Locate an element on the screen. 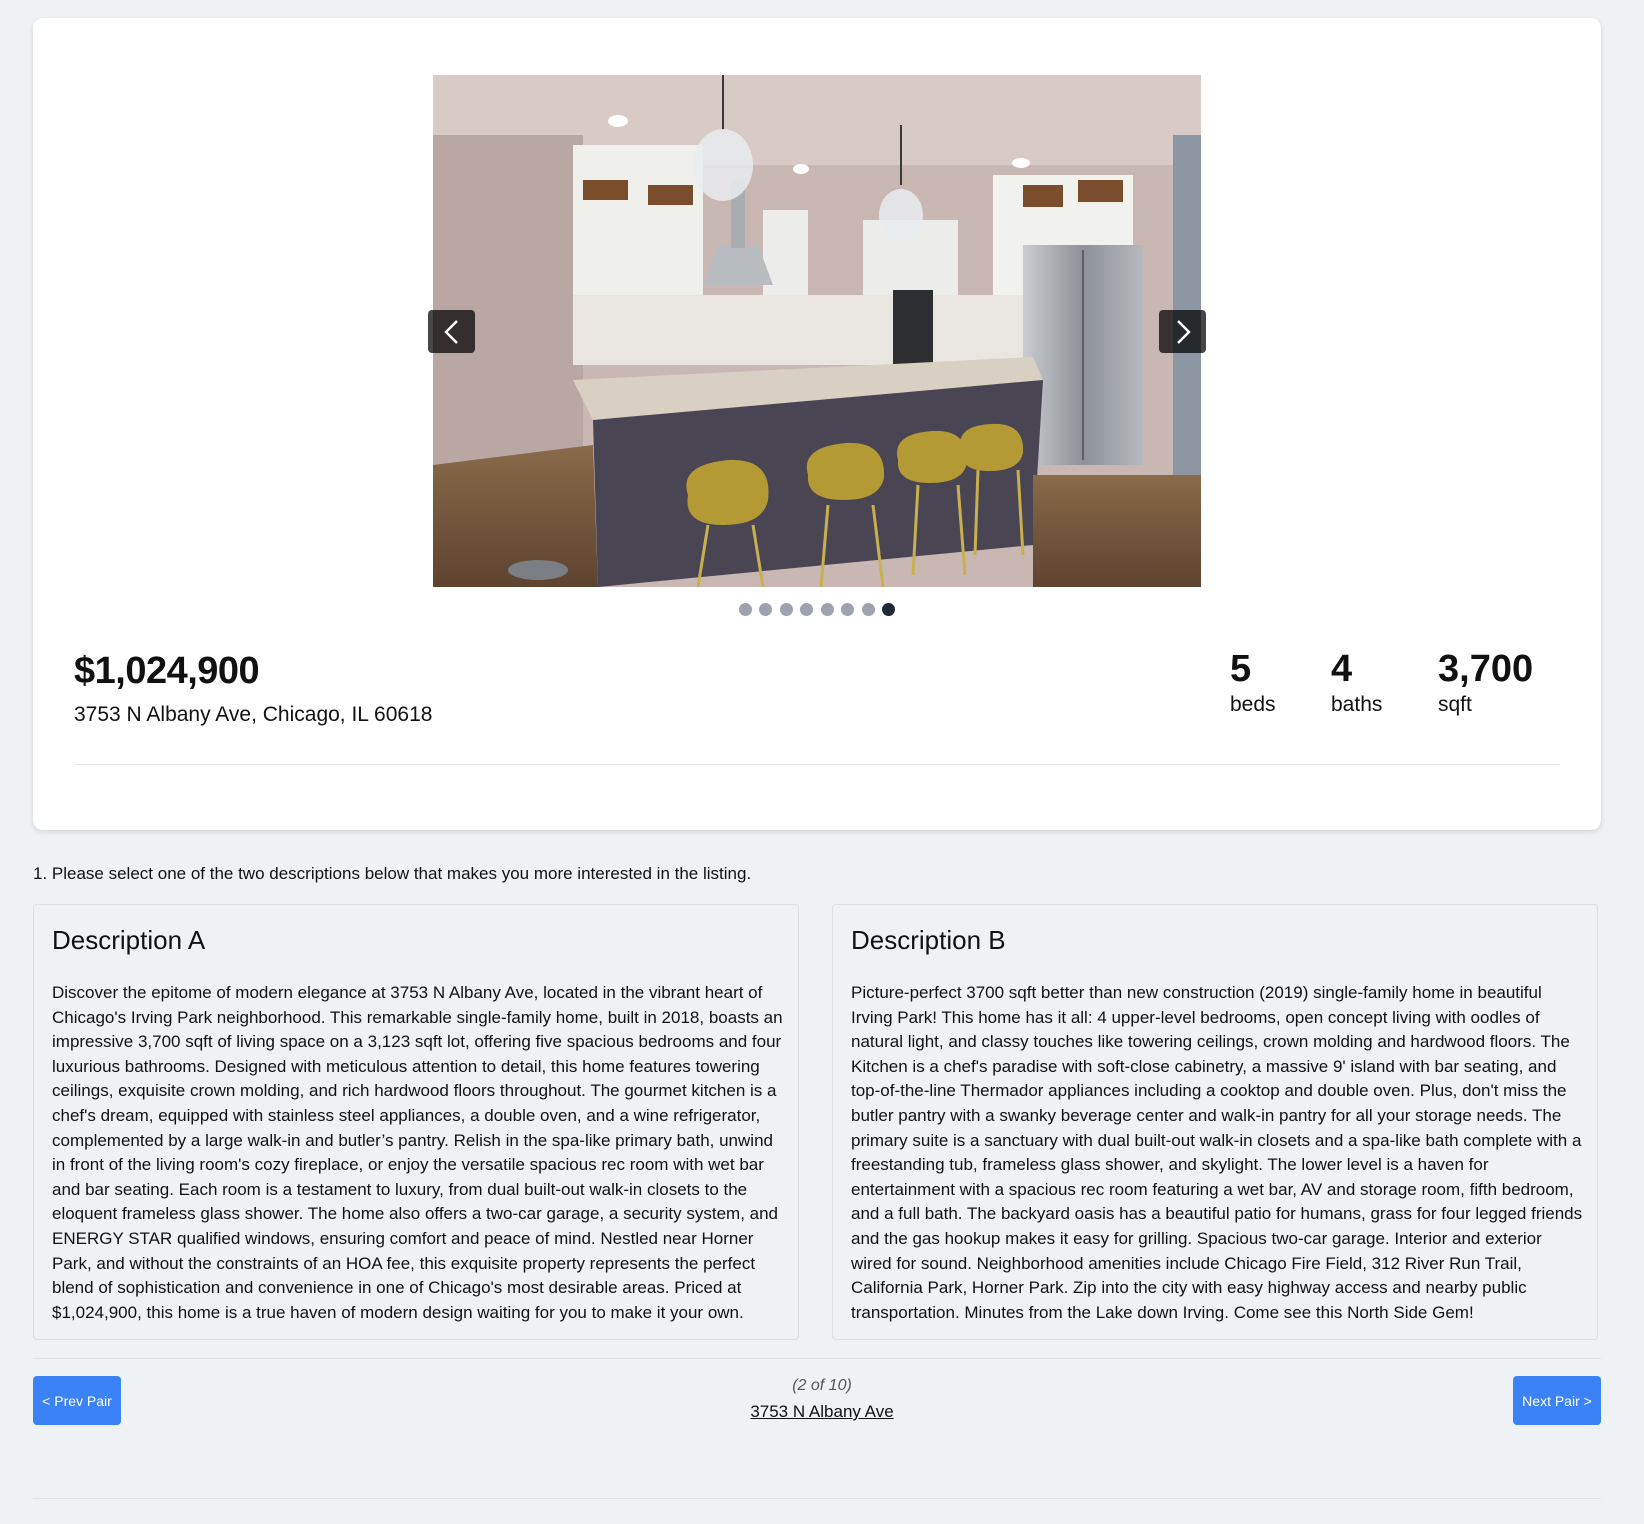 This screenshot has width=1644, height=1524. current-listing-link-row: 3753 N Albany Ave is located at coordinates (822, 1412).